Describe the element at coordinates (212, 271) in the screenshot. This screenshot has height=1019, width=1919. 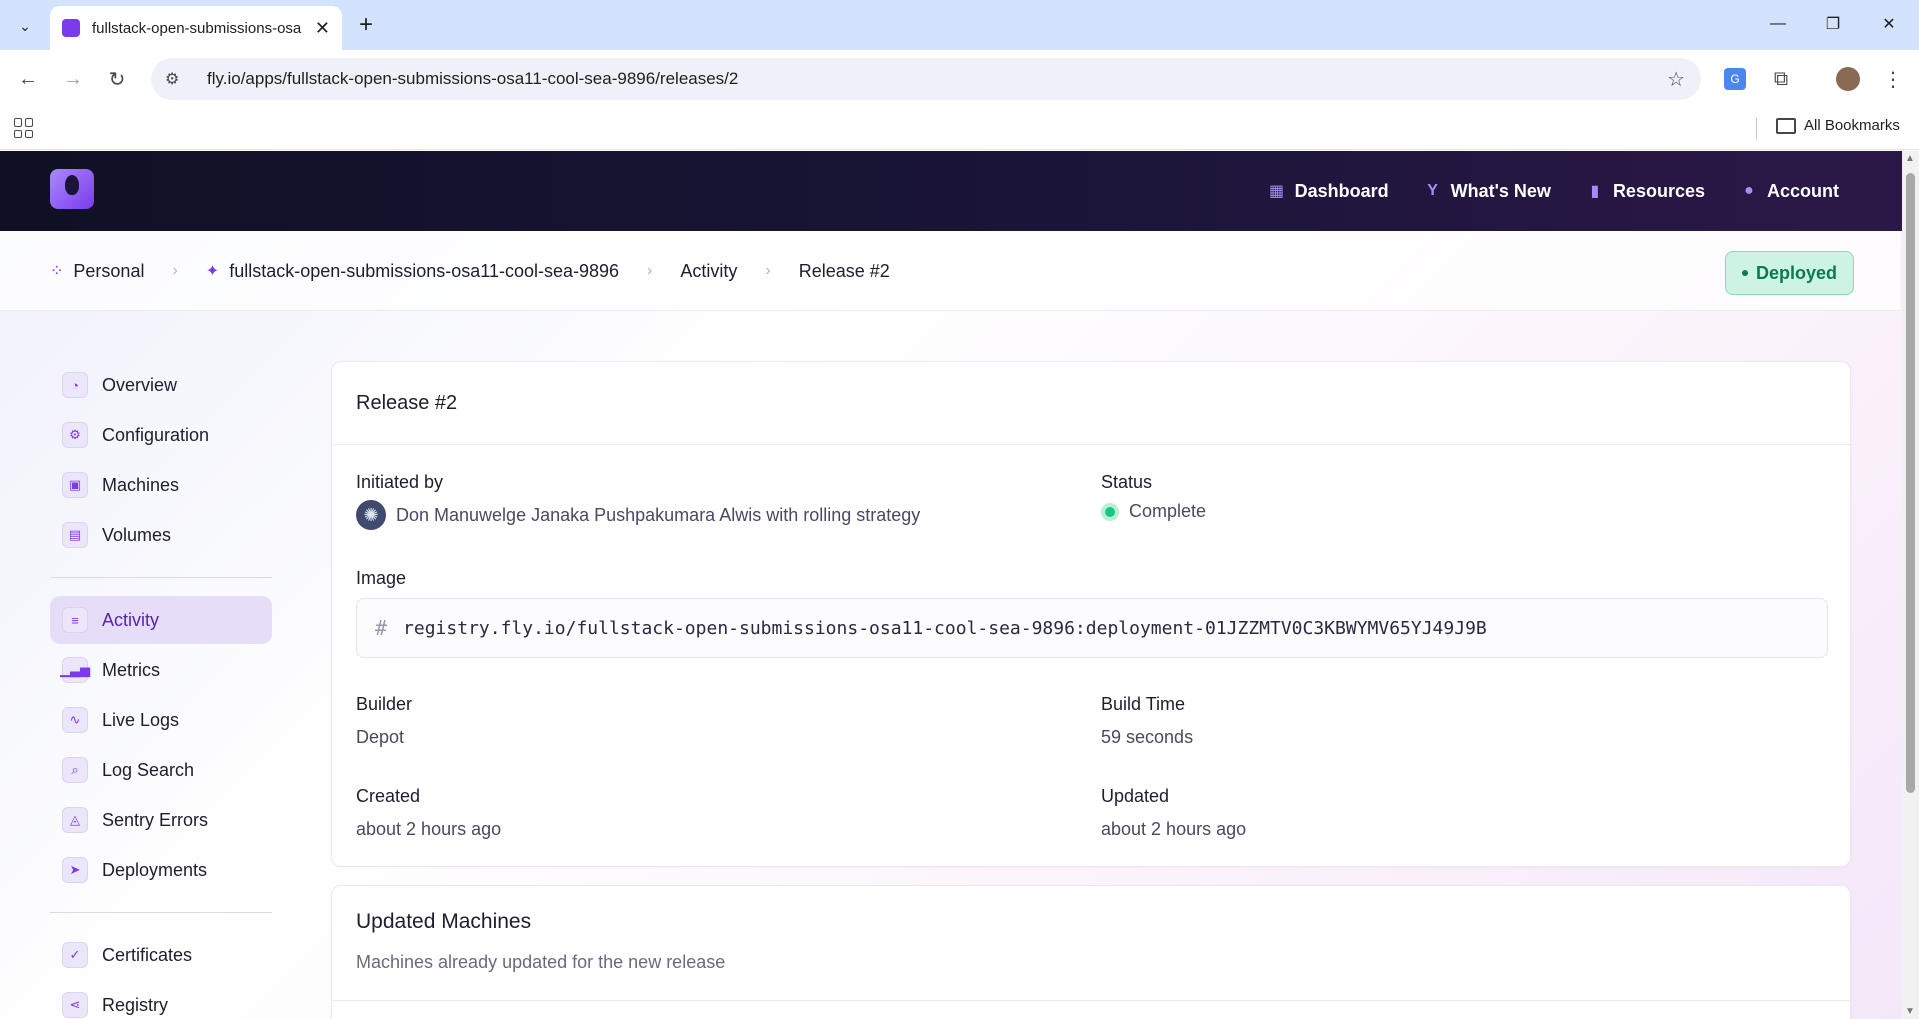
I see `sparkle-icon: ✦` at that location.